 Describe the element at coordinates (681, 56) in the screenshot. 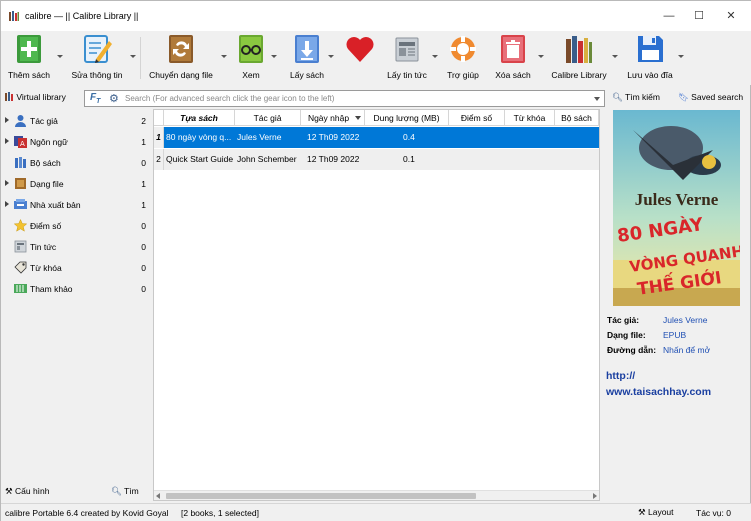

I see `save-to-disk-dropdown` at that location.